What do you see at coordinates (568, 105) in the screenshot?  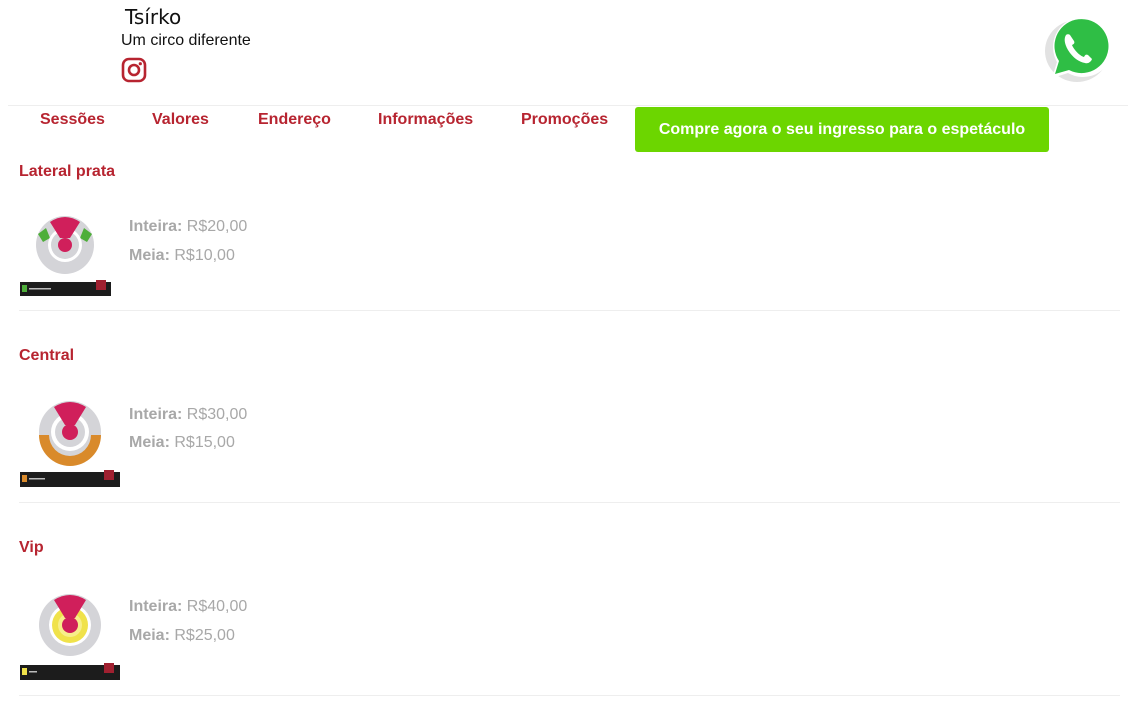 I see `header-divider` at bounding box center [568, 105].